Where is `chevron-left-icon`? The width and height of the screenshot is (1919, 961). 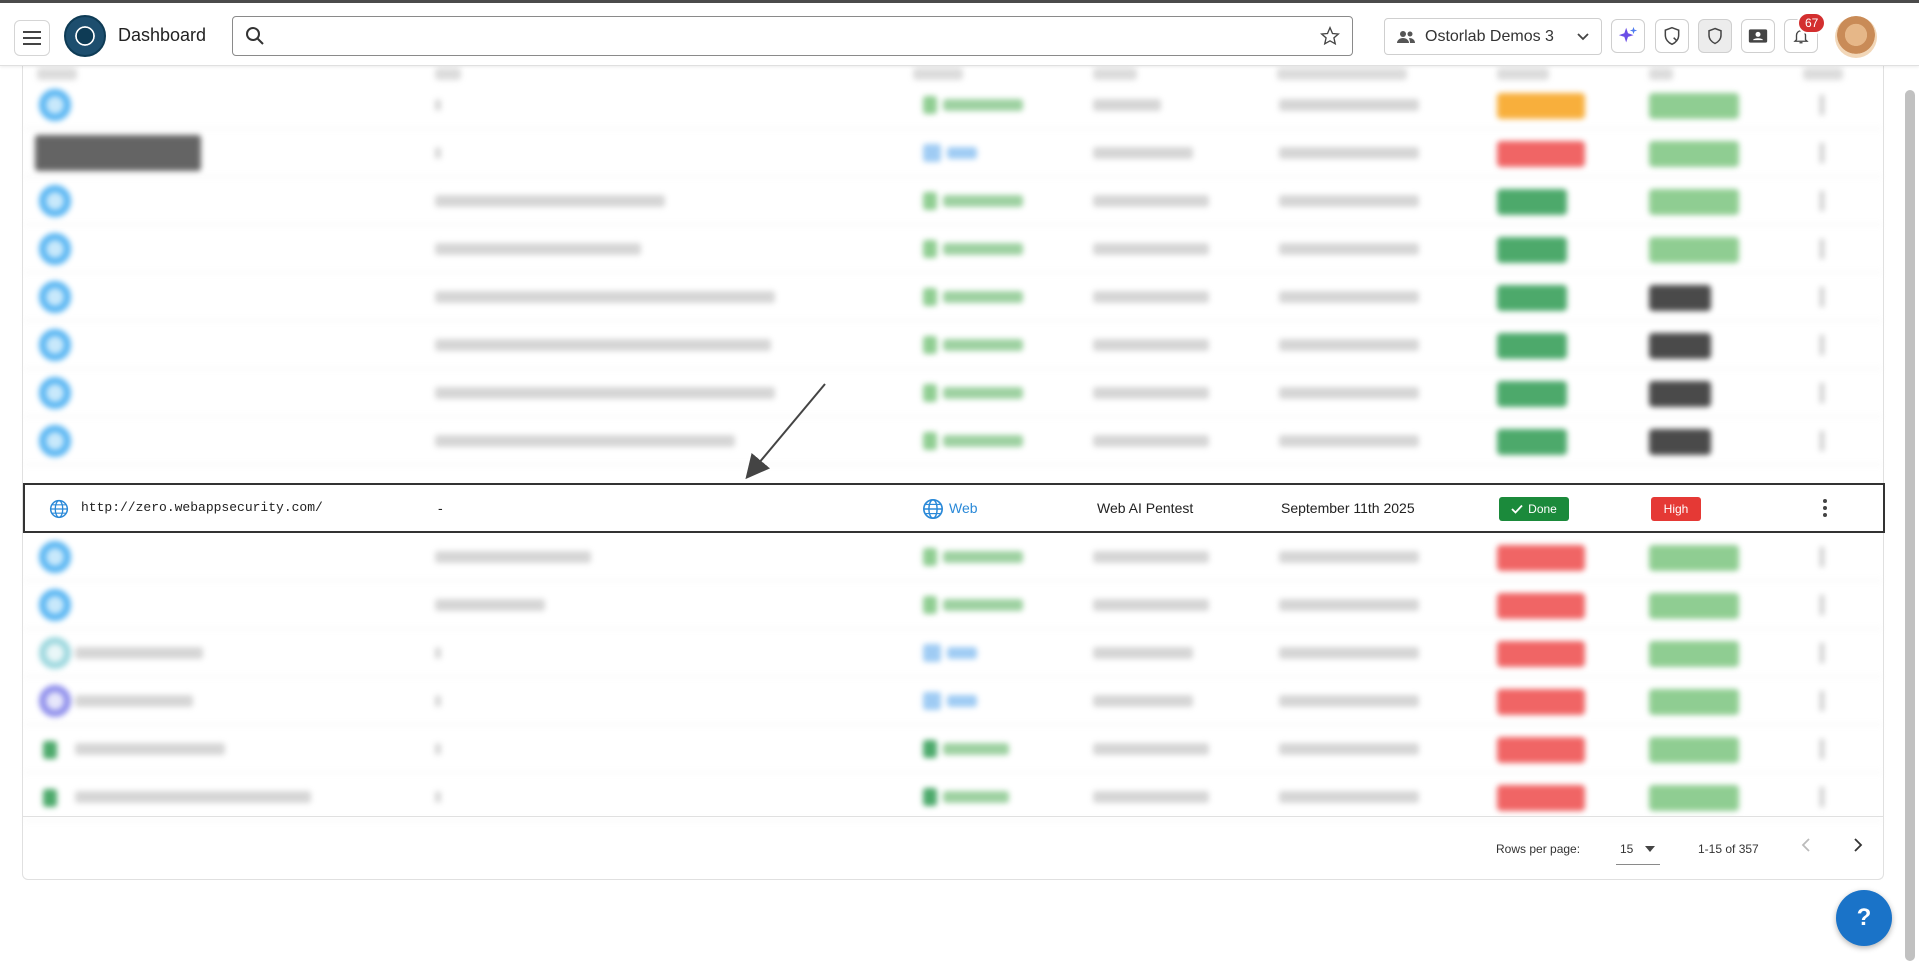
chevron-left-icon is located at coordinates (1806, 845).